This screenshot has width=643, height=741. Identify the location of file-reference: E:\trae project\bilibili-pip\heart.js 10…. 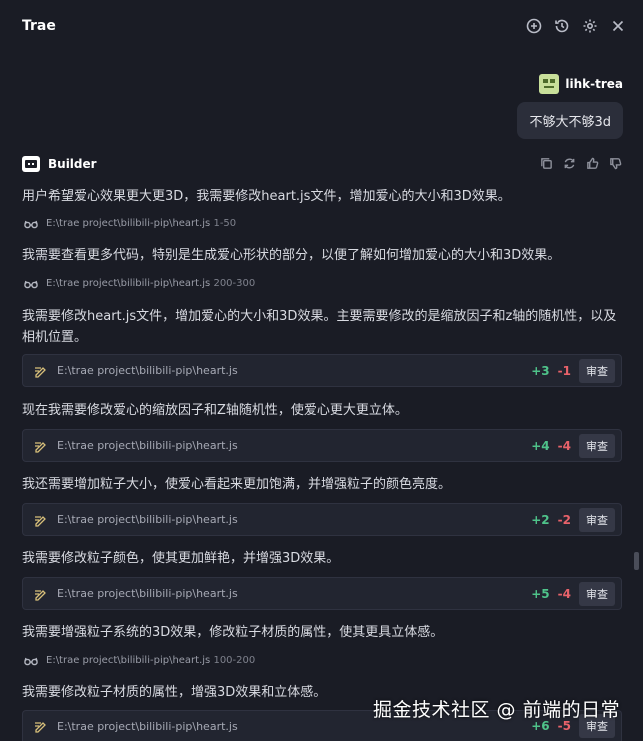
(139, 660).